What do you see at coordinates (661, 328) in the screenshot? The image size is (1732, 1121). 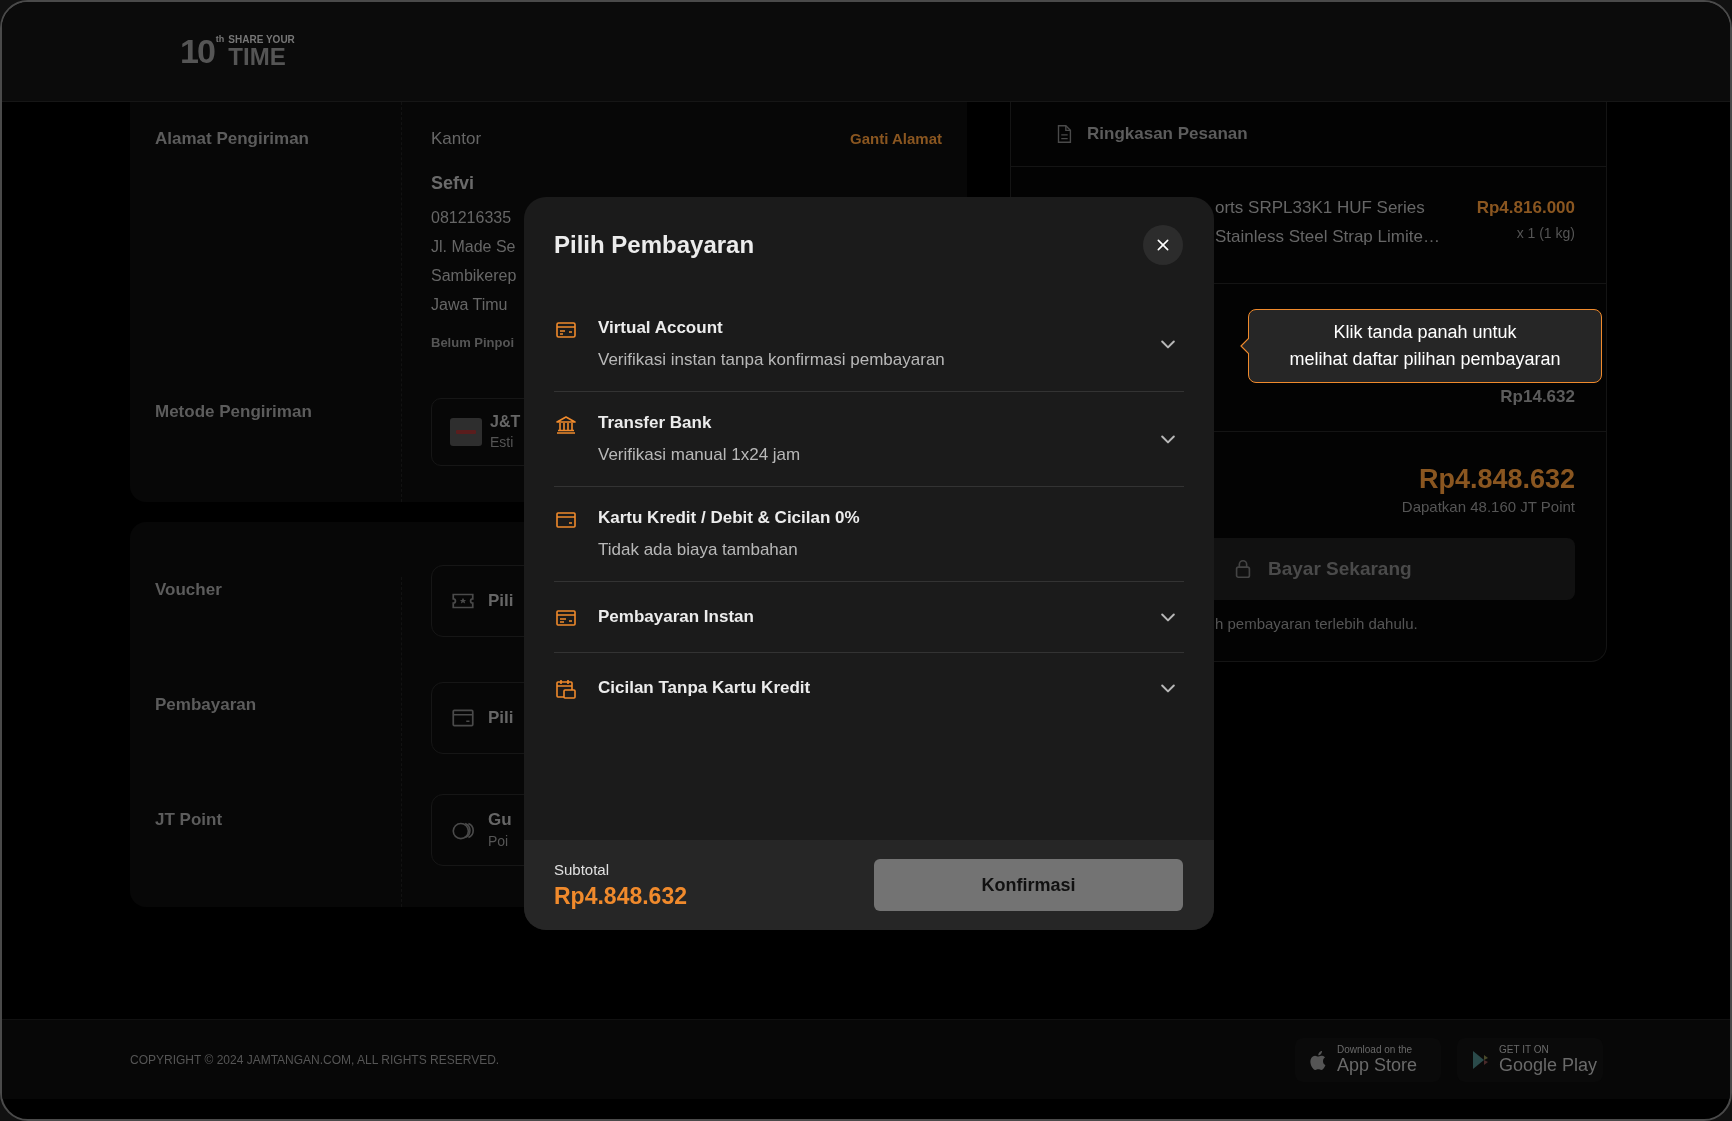 I see `option-title: Virtual Account` at bounding box center [661, 328].